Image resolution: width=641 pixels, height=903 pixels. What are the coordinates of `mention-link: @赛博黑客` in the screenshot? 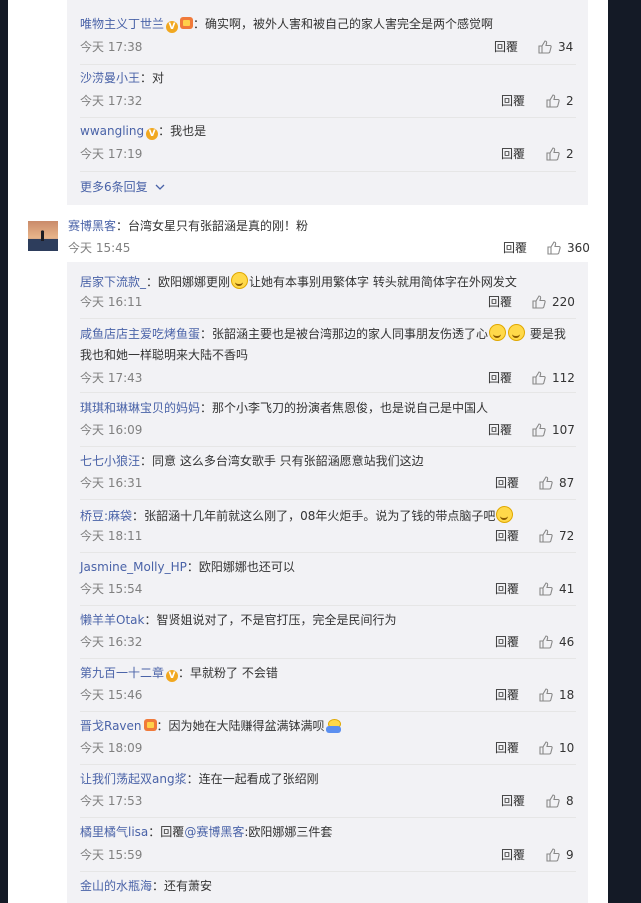 It's located at (214, 832).